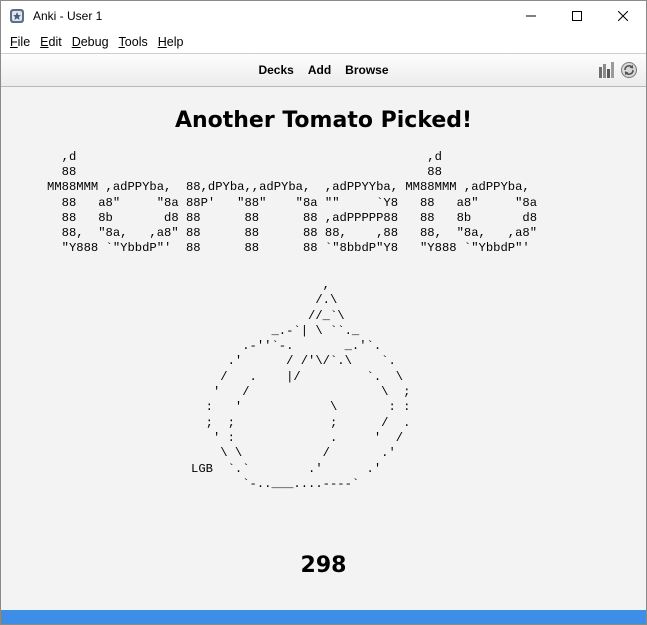  I want to click on maximize-button, so click(577, 16).